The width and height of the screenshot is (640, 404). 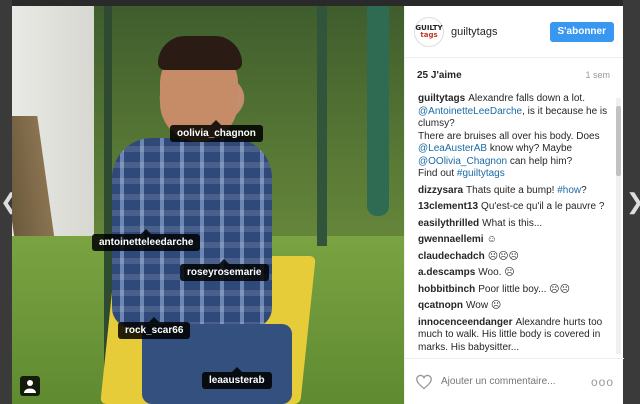 I want to click on post-stats: 25 J'aime 1 sem, so click(x=514, y=75).